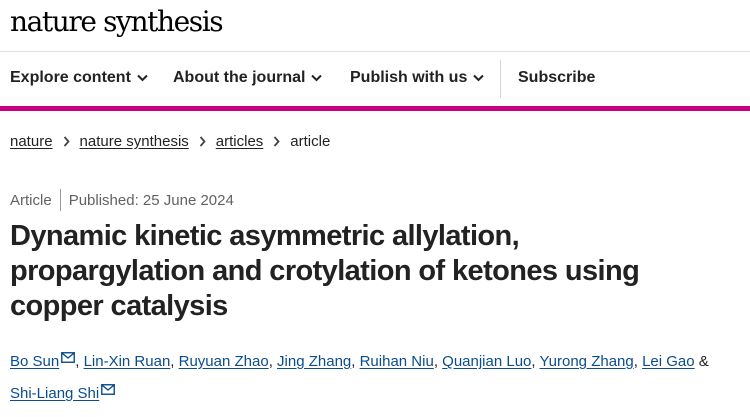  I want to click on logo-bar: nature synthesis, so click(375, 26).